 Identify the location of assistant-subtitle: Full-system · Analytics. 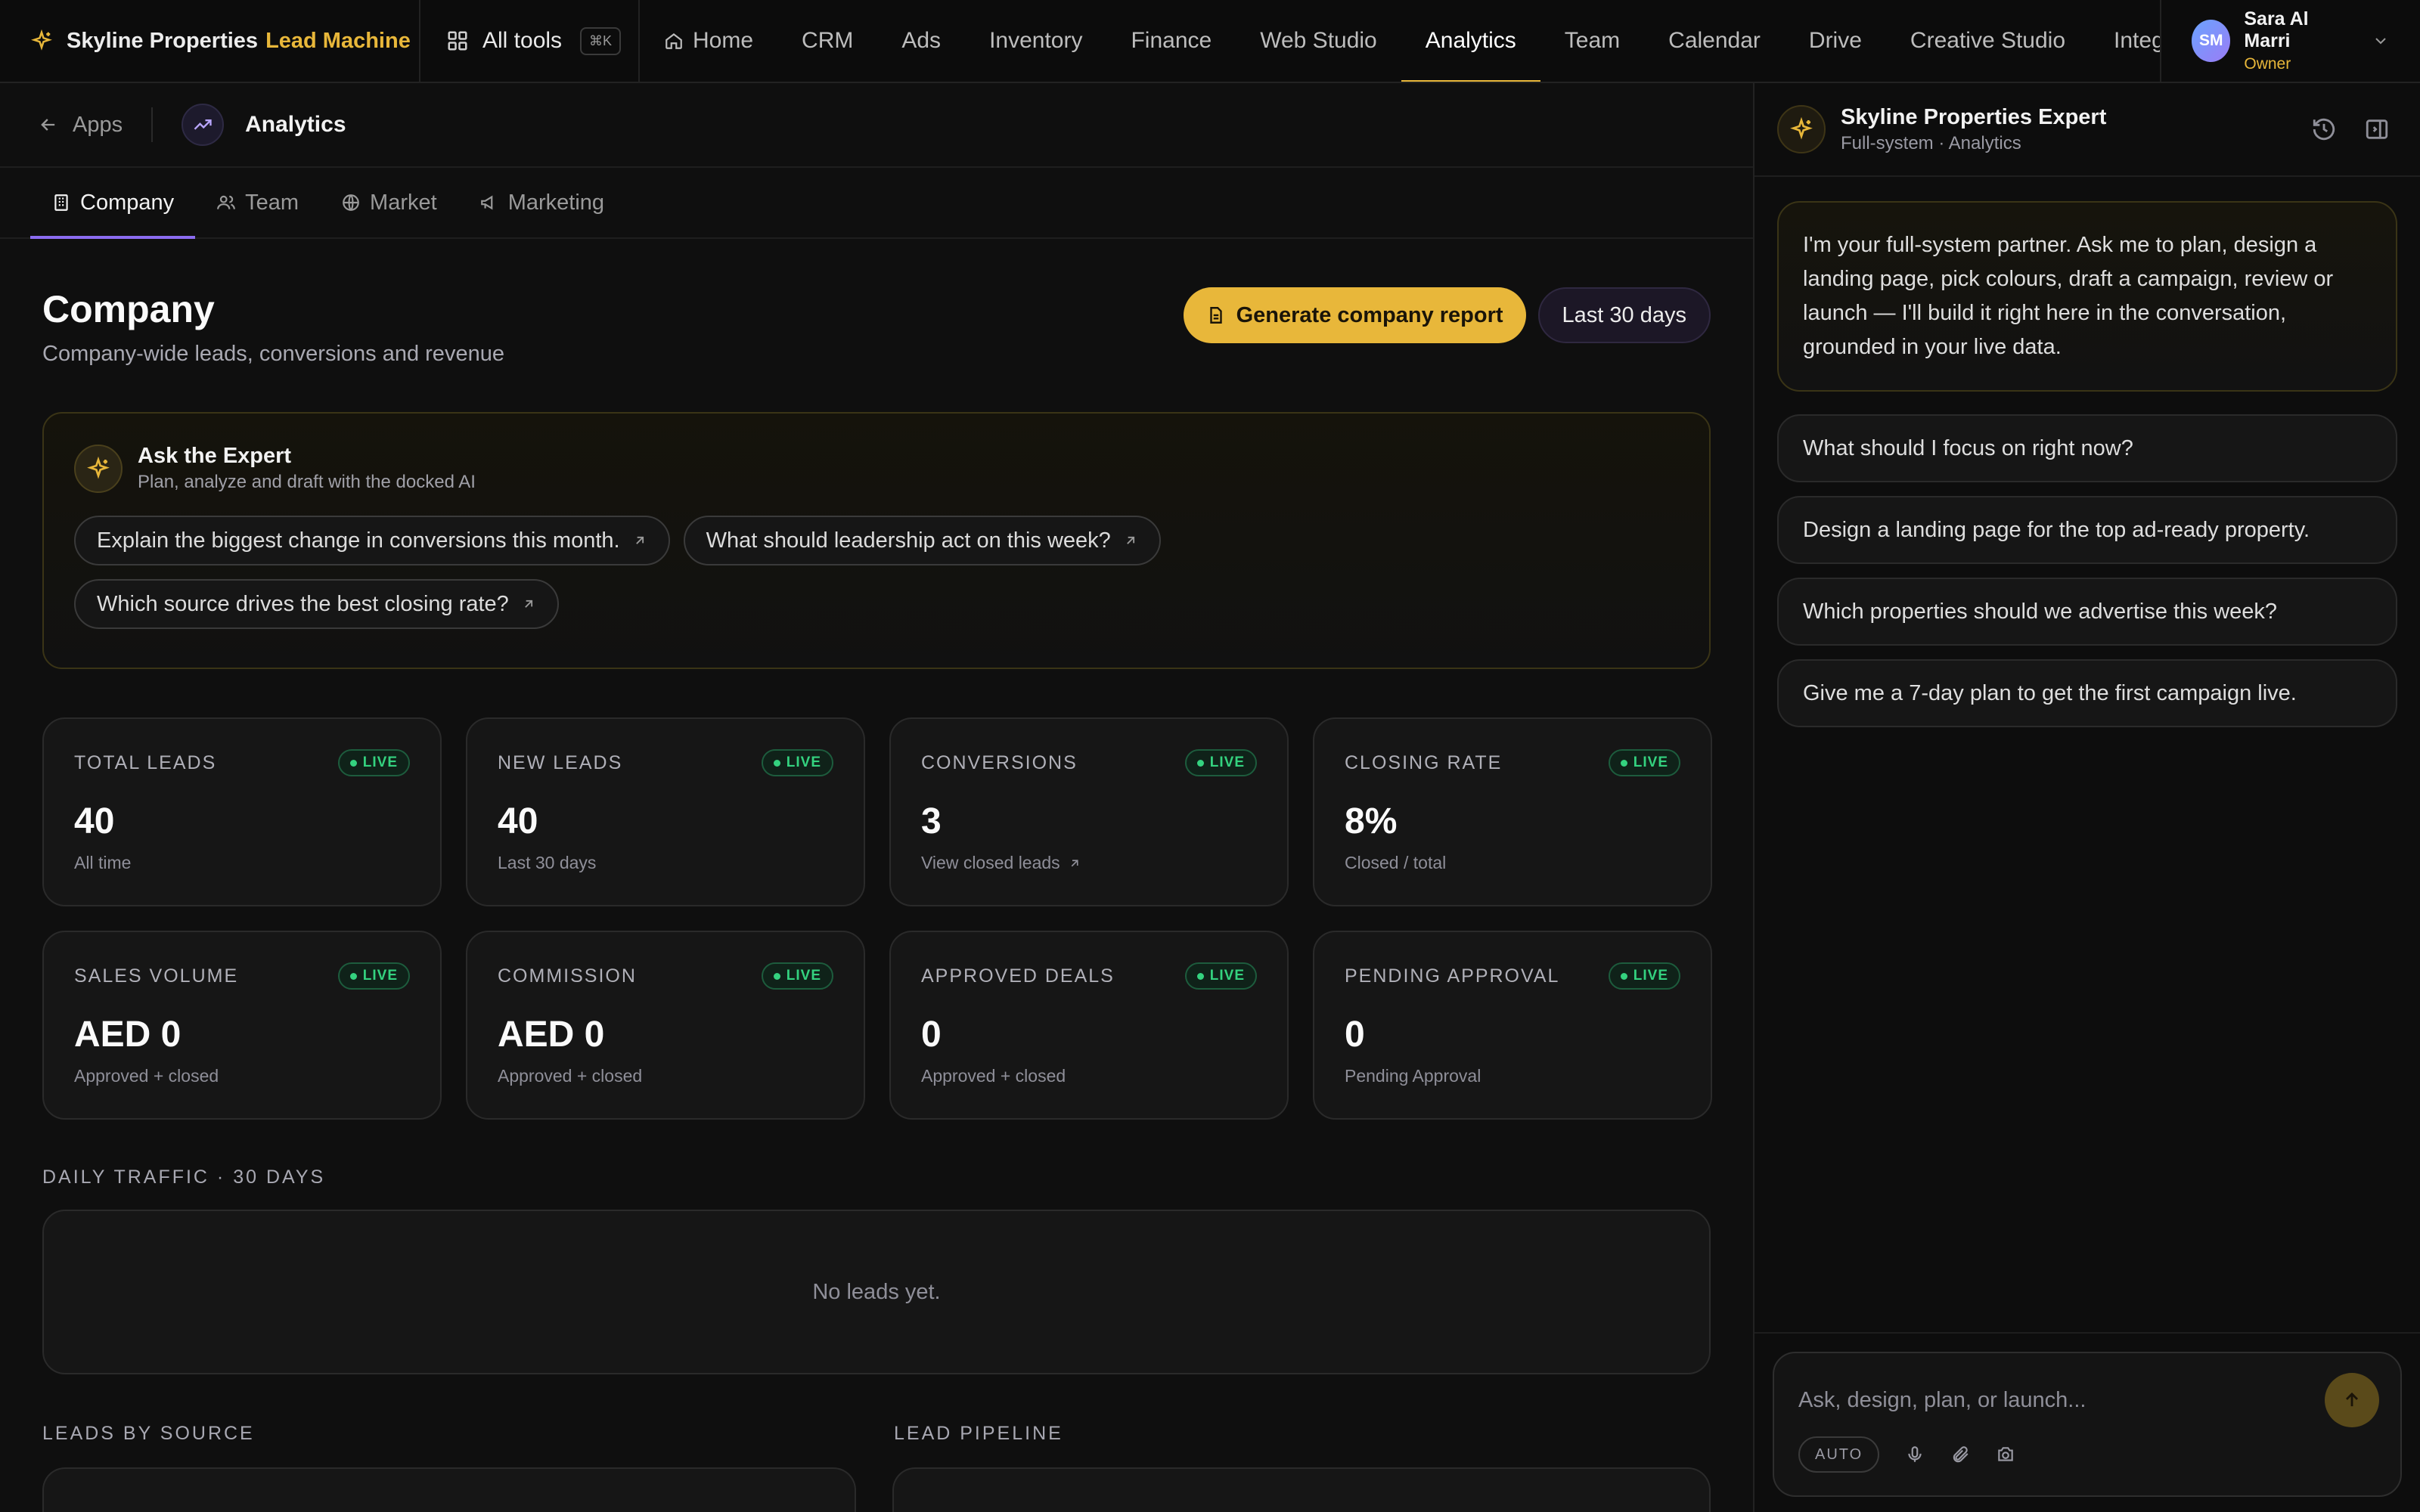
(1931, 142).